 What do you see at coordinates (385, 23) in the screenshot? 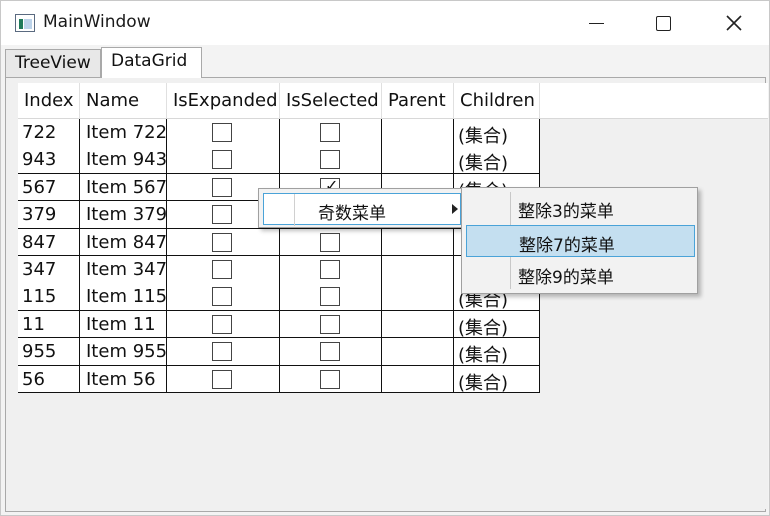
I see `title-bar: MainWindow` at bounding box center [385, 23].